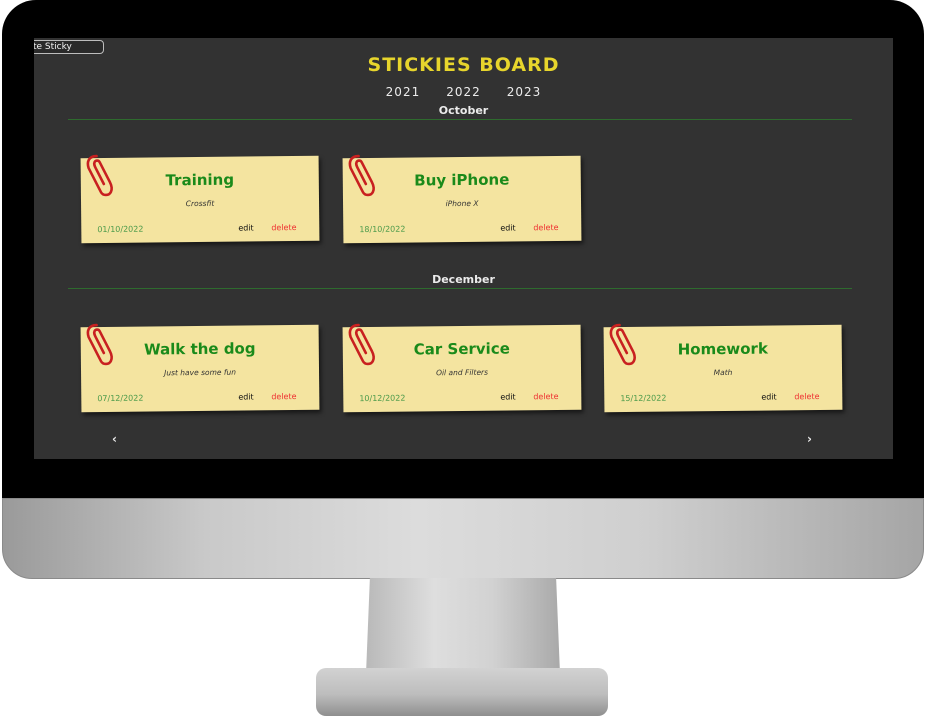 This screenshot has height=720, width=926. What do you see at coordinates (120, 229) in the screenshot?
I see `note-date: 01/10/2022` at bounding box center [120, 229].